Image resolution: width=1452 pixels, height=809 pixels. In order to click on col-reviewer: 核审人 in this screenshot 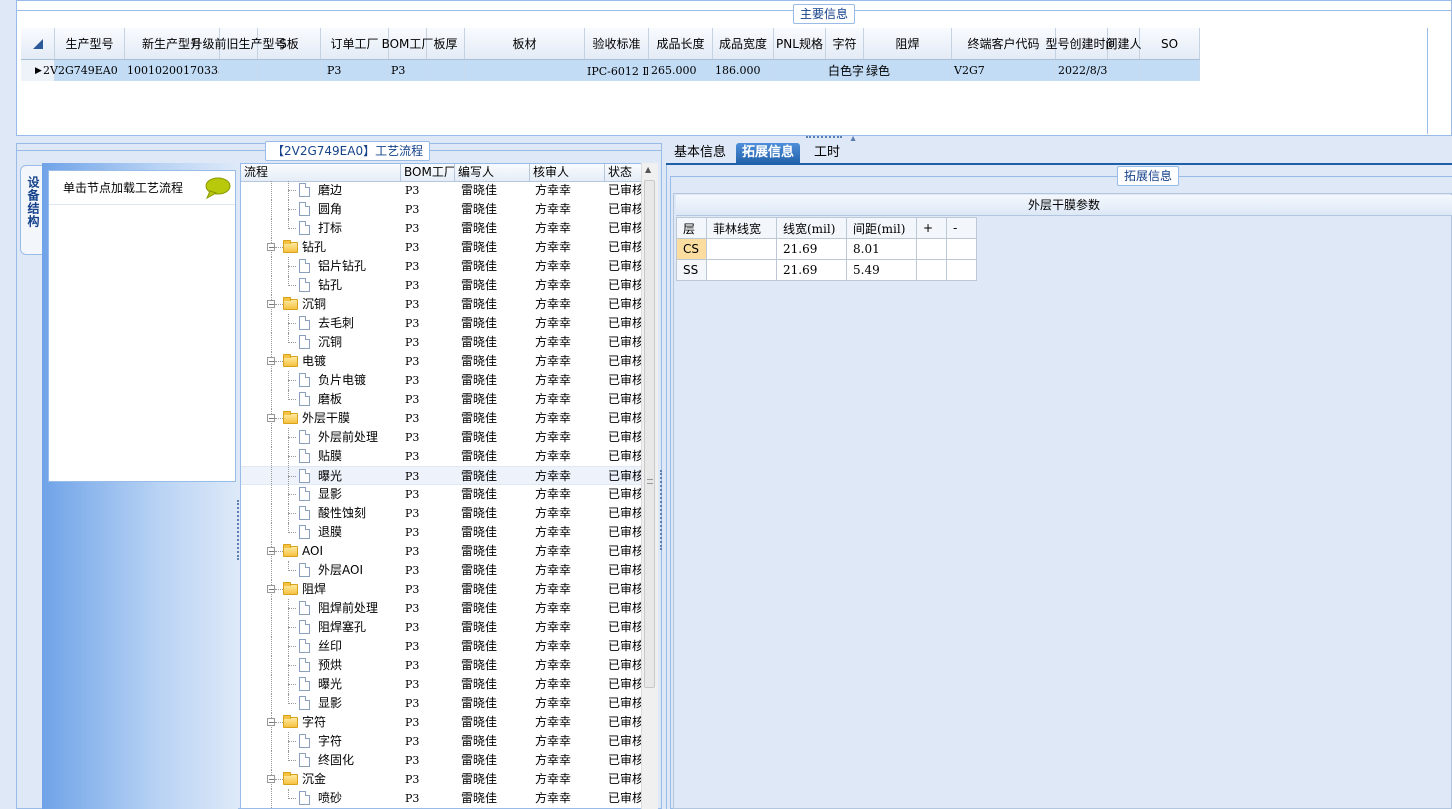, I will do `click(567, 172)`.